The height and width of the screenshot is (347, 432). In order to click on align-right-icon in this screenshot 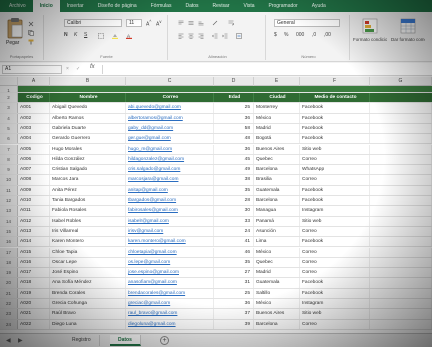, I will do `click(201, 36)`.